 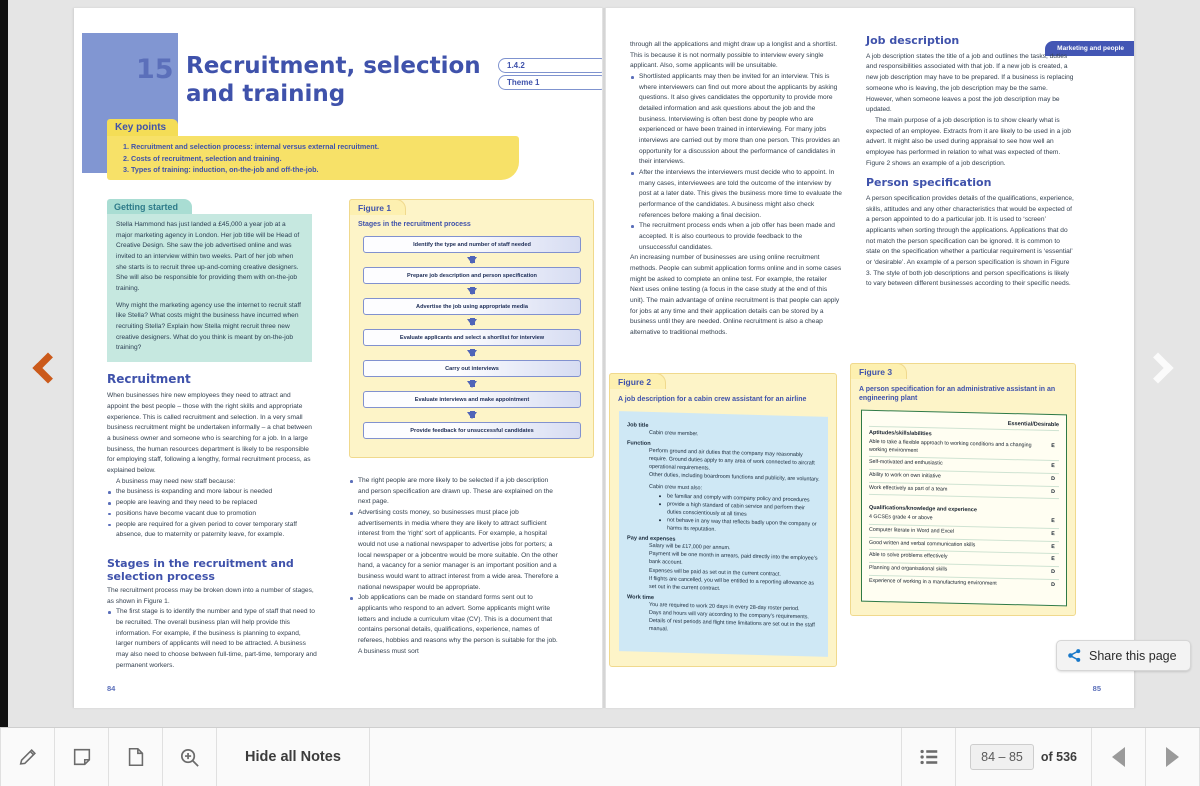 I want to click on spec-badges: 1.4.2 Theme 1, so click(x=553, y=75).